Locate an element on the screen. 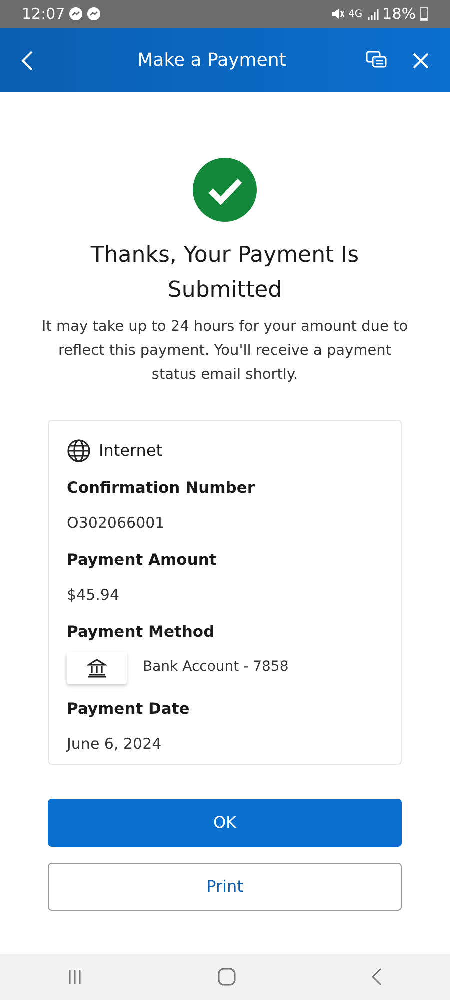  confirmation-title: Thanks, Your Payment Is Submitted is located at coordinates (225, 274).